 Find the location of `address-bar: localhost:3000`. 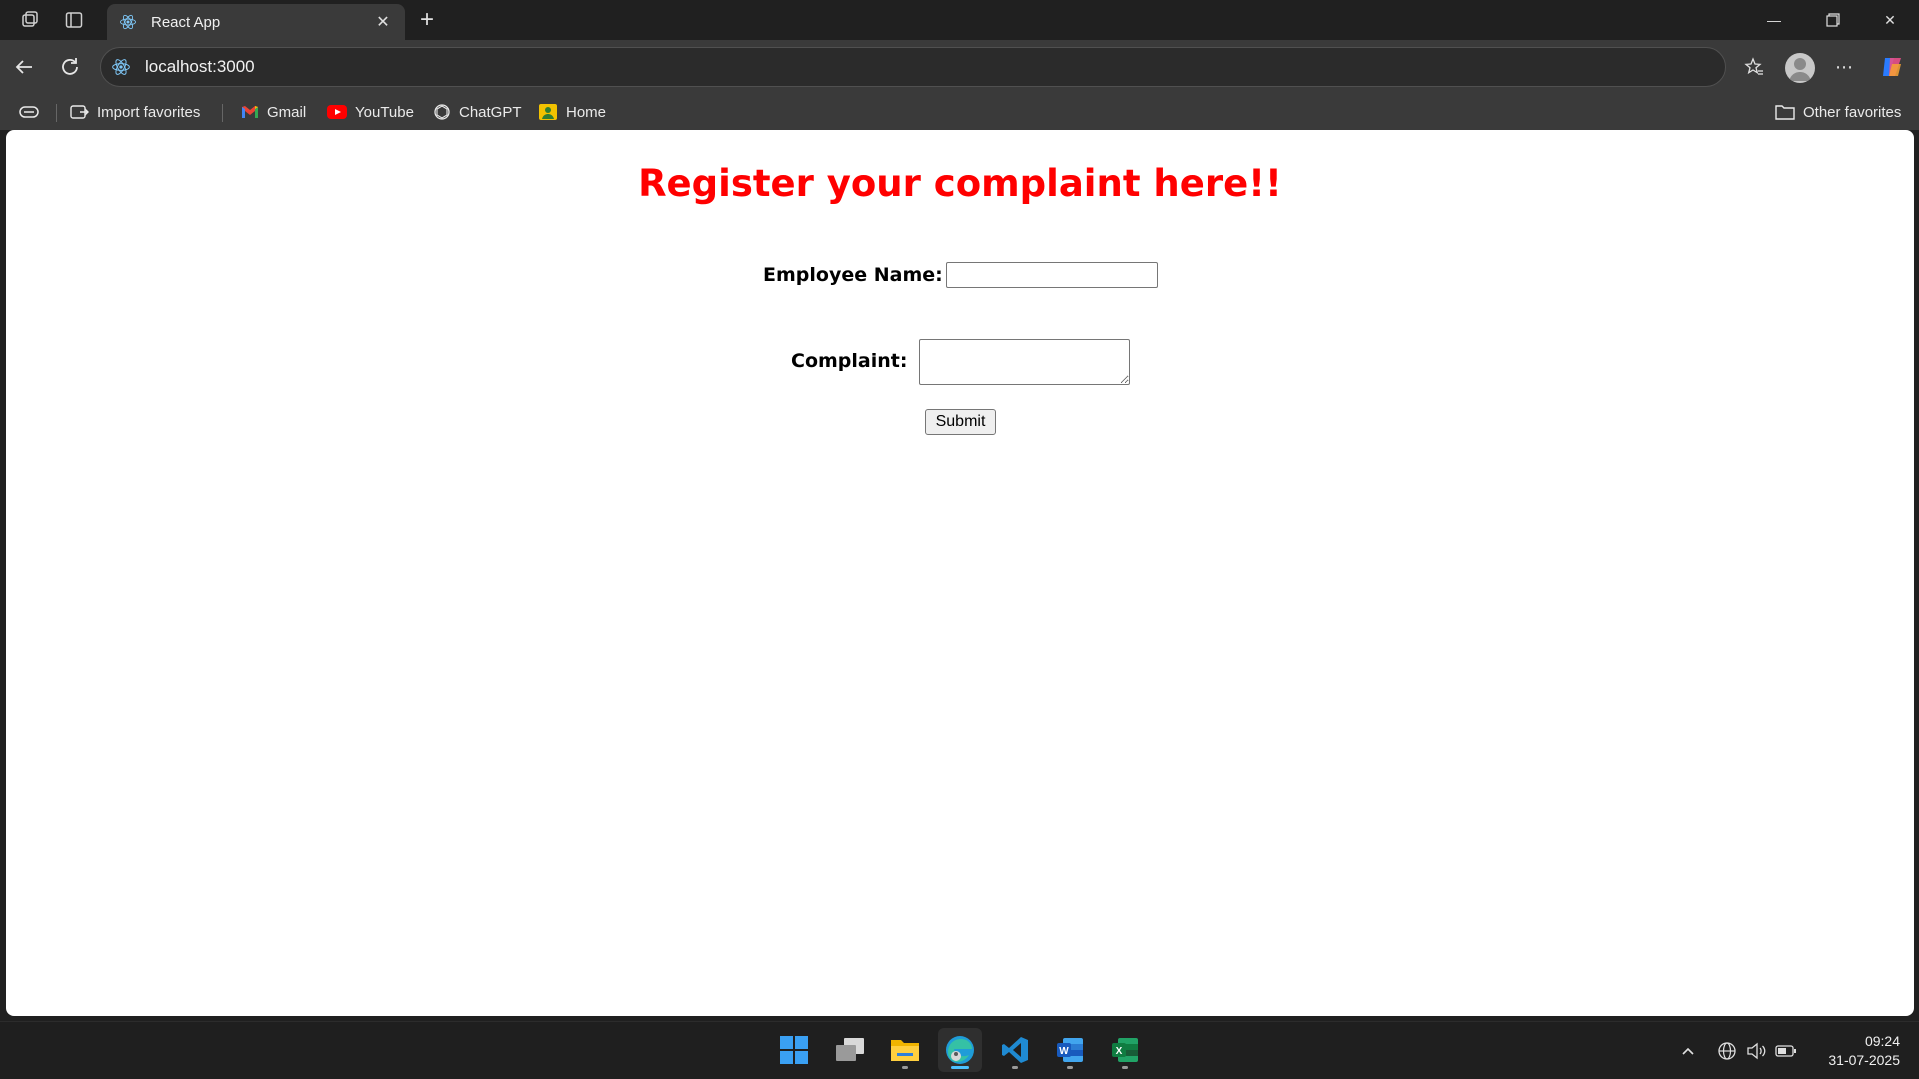

address-bar: localhost:3000 is located at coordinates (913, 67).